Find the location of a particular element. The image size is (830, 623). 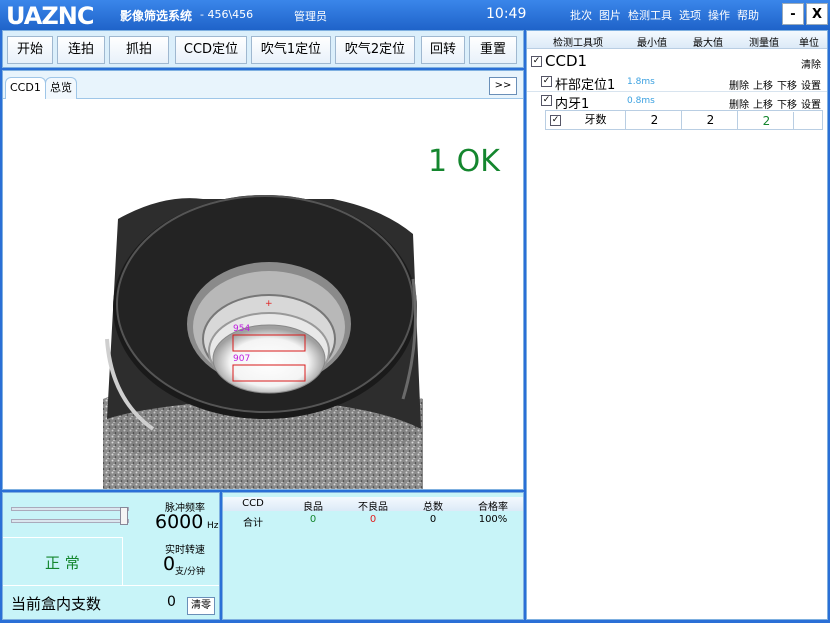

rotate-button: 回转 is located at coordinates (443, 50).